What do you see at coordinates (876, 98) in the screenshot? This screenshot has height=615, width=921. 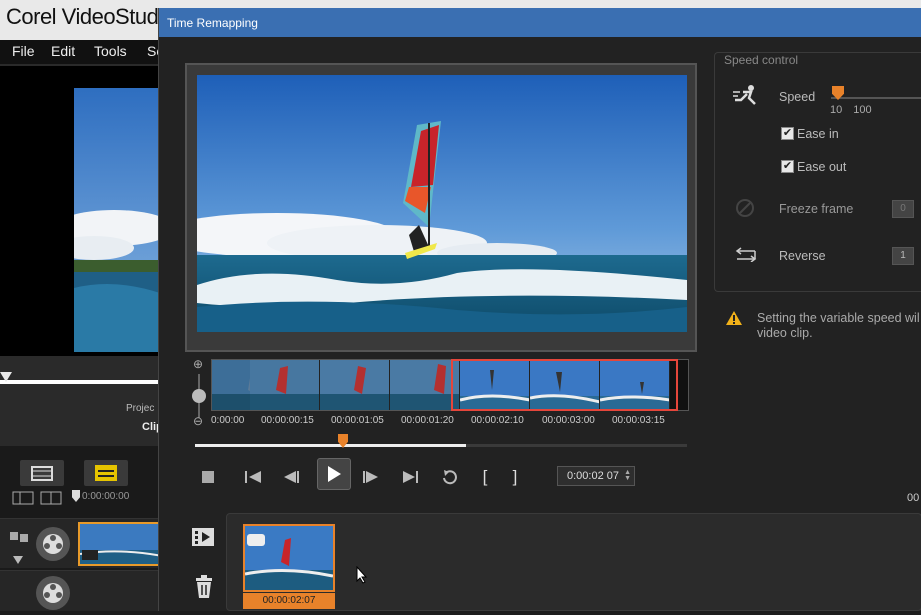 I see `speed-slider` at bounding box center [876, 98].